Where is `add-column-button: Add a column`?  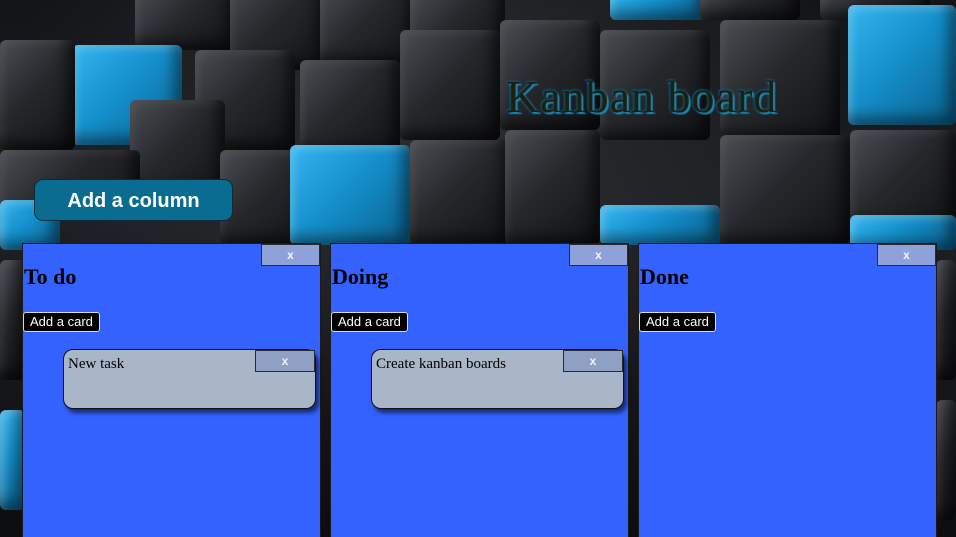 add-column-button: Add a column is located at coordinates (133, 200).